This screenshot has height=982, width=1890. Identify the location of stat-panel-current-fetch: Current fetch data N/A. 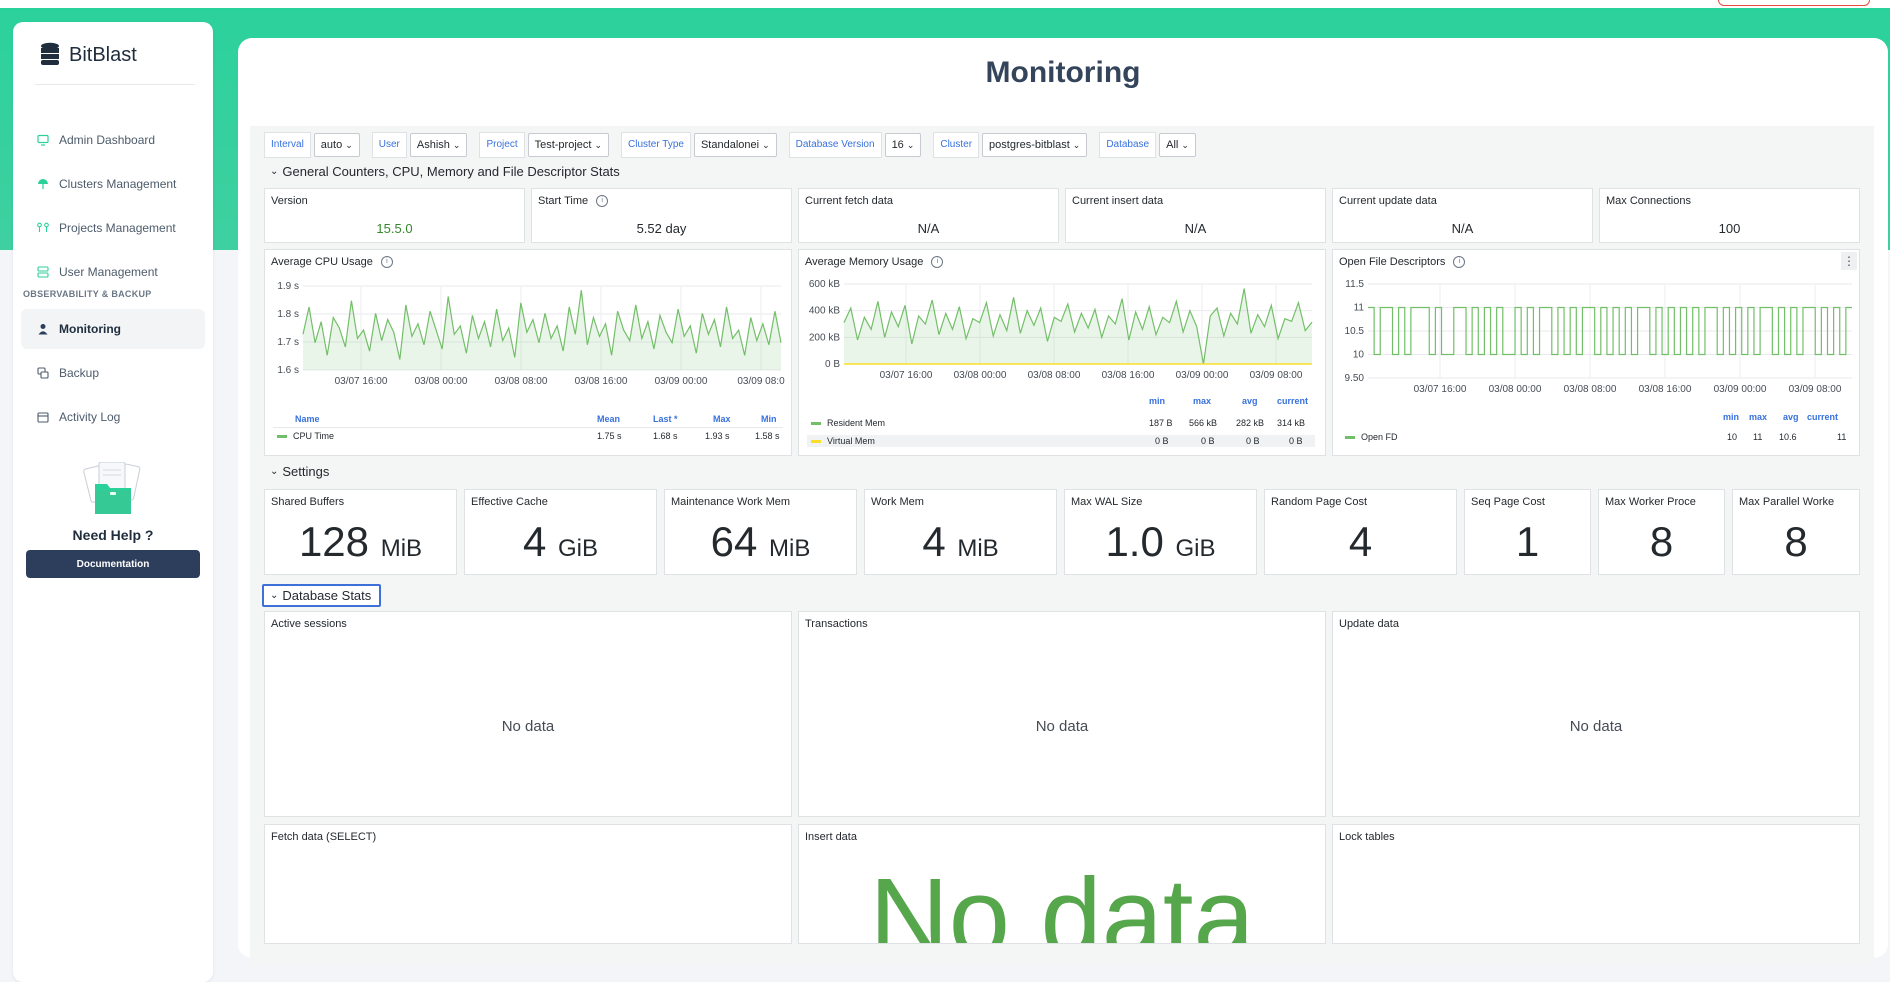
(928, 215).